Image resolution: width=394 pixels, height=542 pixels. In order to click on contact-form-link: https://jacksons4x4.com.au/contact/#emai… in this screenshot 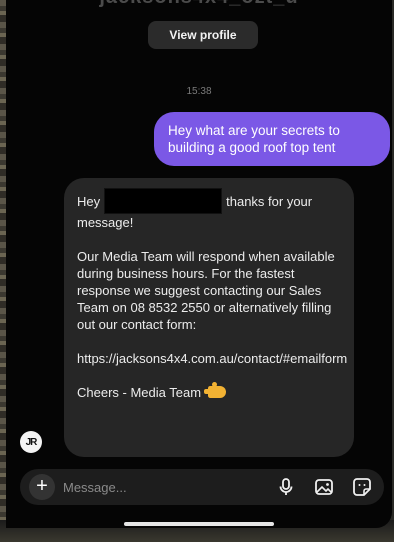, I will do `click(212, 358)`.